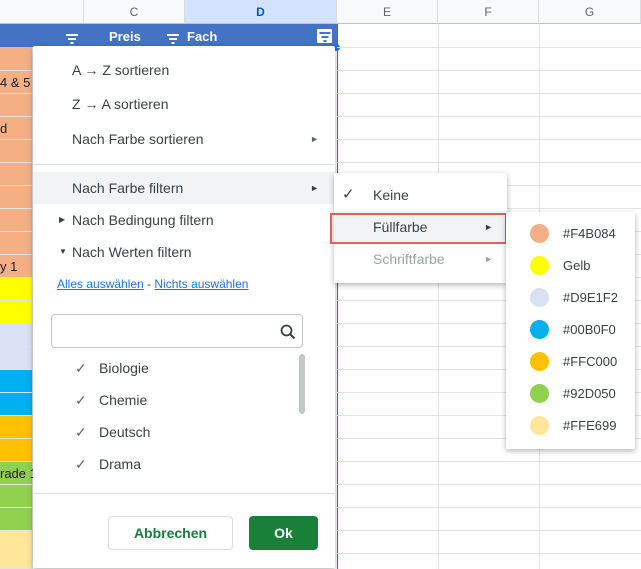 Image resolution: width=641 pixels, height=569 pixels. What do you see at coordinates (590, 297) in the screenshot?
I see `color-option-label: #D9E1F2` at bounding box center [590, 297].